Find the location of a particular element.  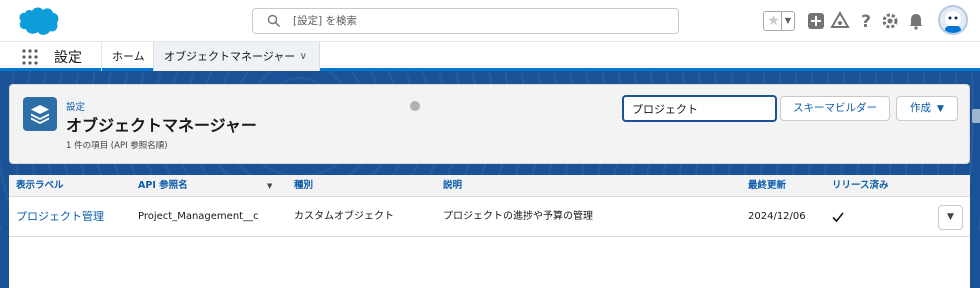

page-title: オブジェクトマネージャー is located at coordinates (161, 125).